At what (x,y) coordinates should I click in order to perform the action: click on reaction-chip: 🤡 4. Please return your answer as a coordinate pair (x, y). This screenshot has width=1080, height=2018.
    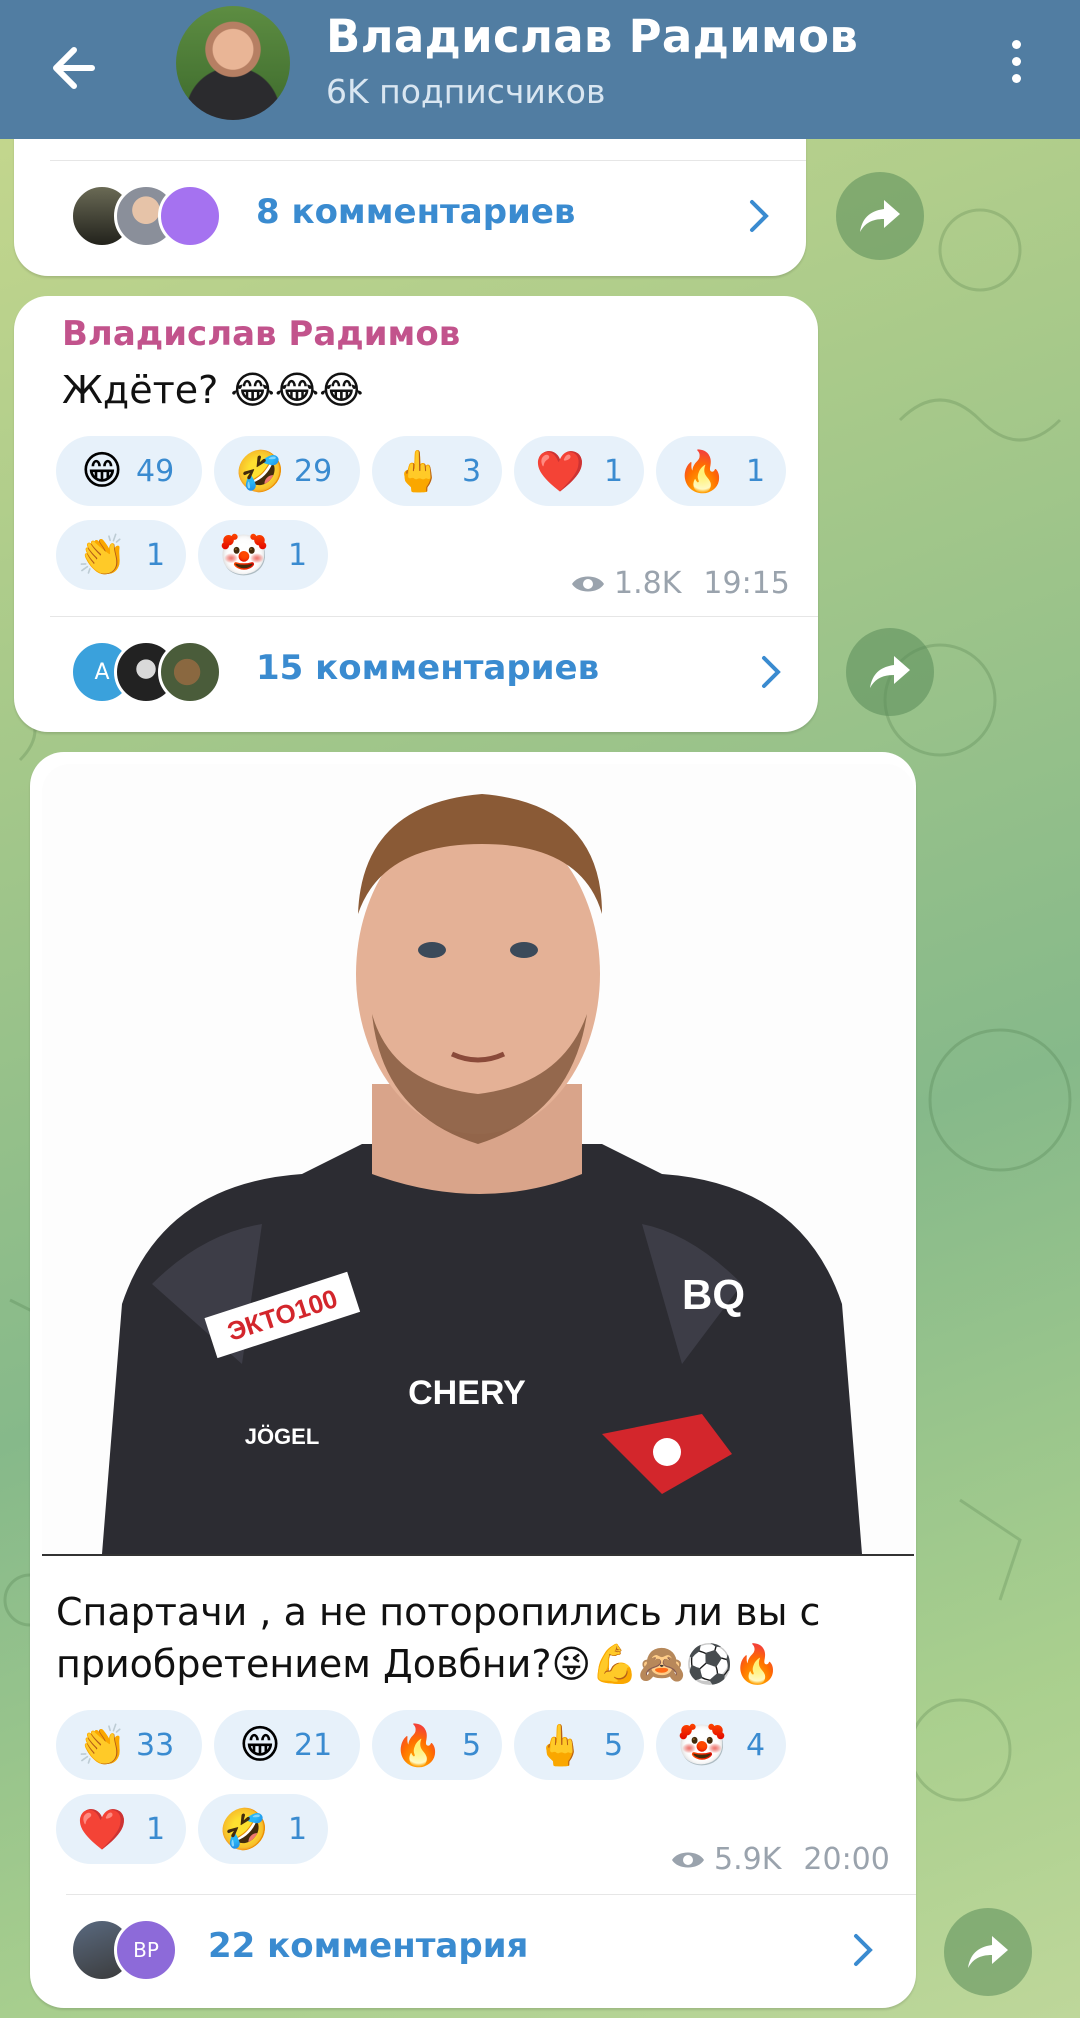
    Looking at the image, I should click on (721, 1745).